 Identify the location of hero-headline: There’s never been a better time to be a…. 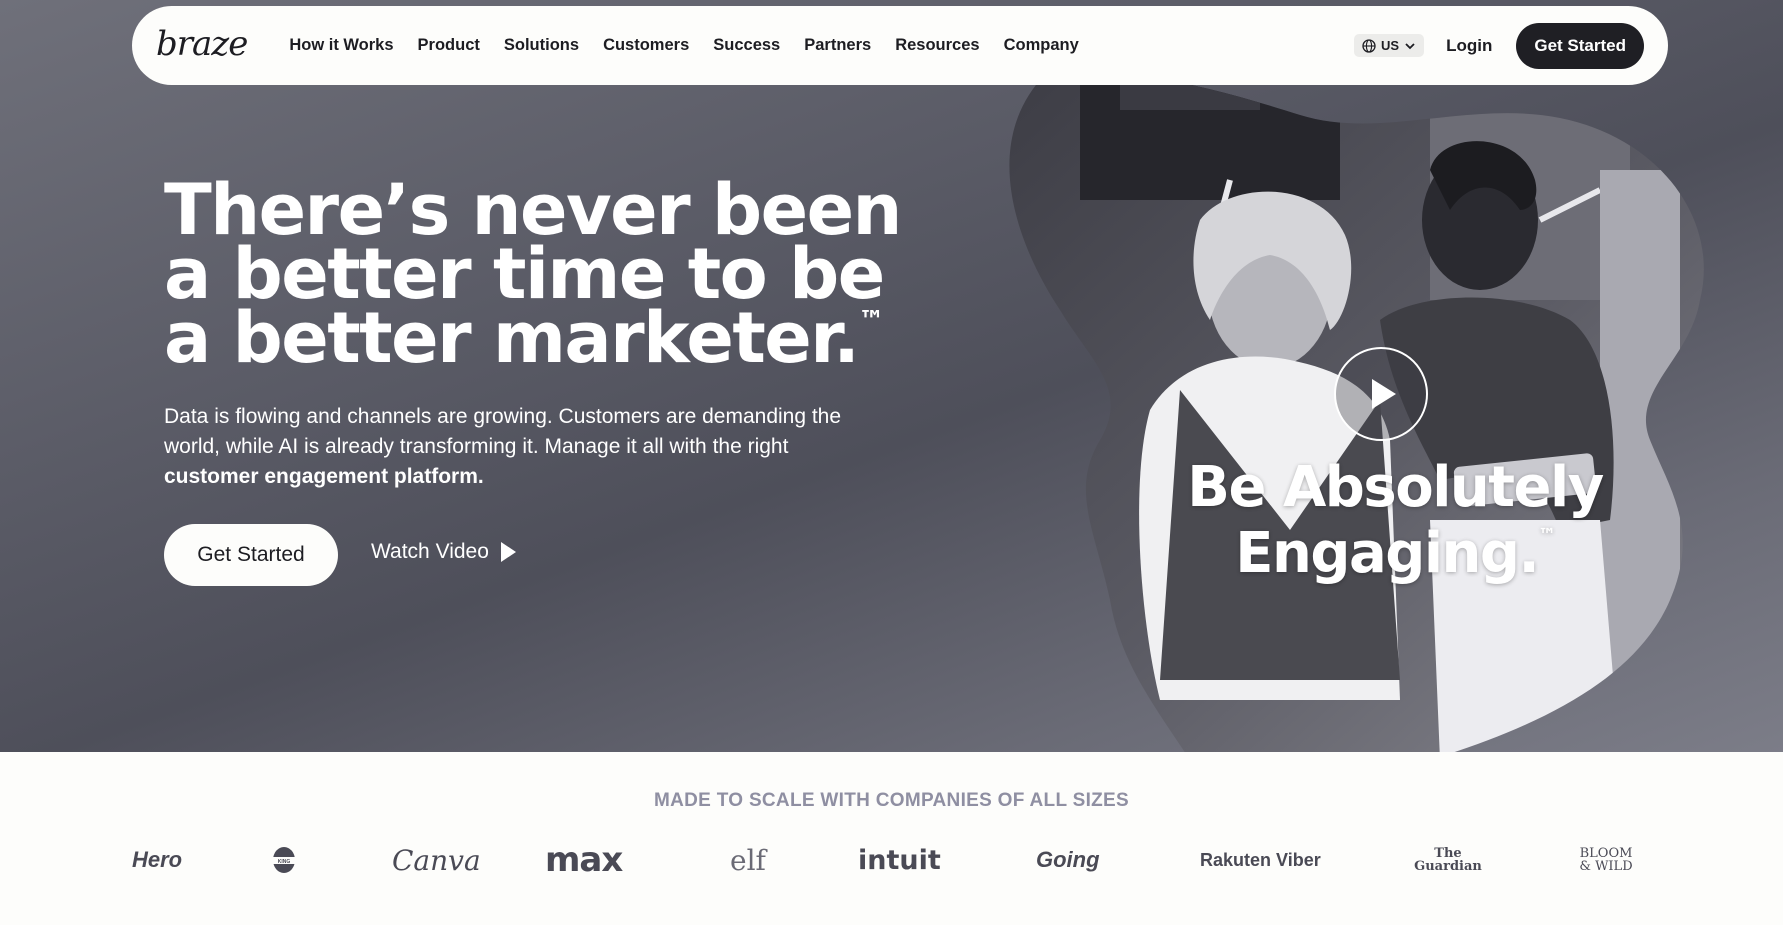
(544, 274).